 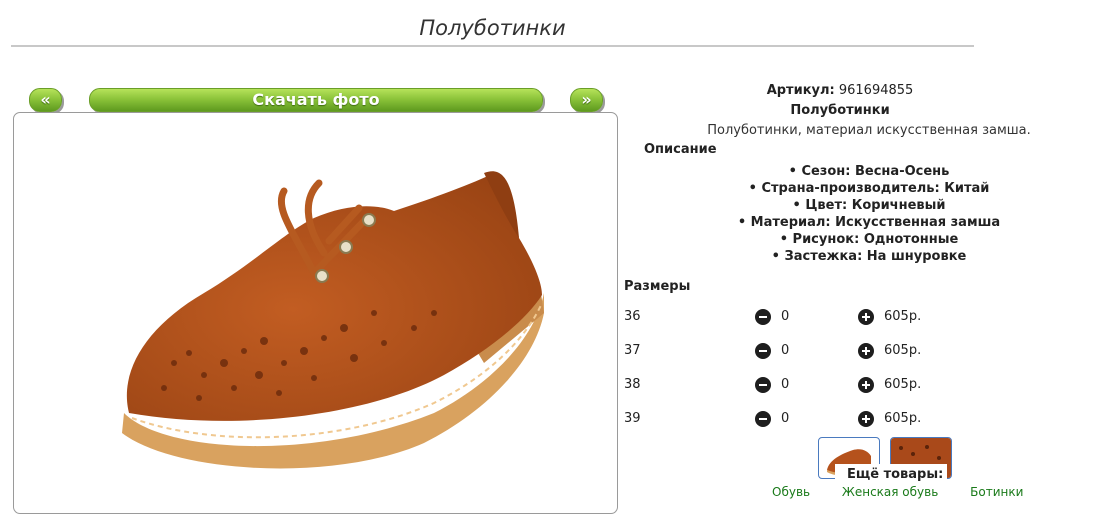 I want to click on size-row: 38 0 605р., so click(x=864, y=387).